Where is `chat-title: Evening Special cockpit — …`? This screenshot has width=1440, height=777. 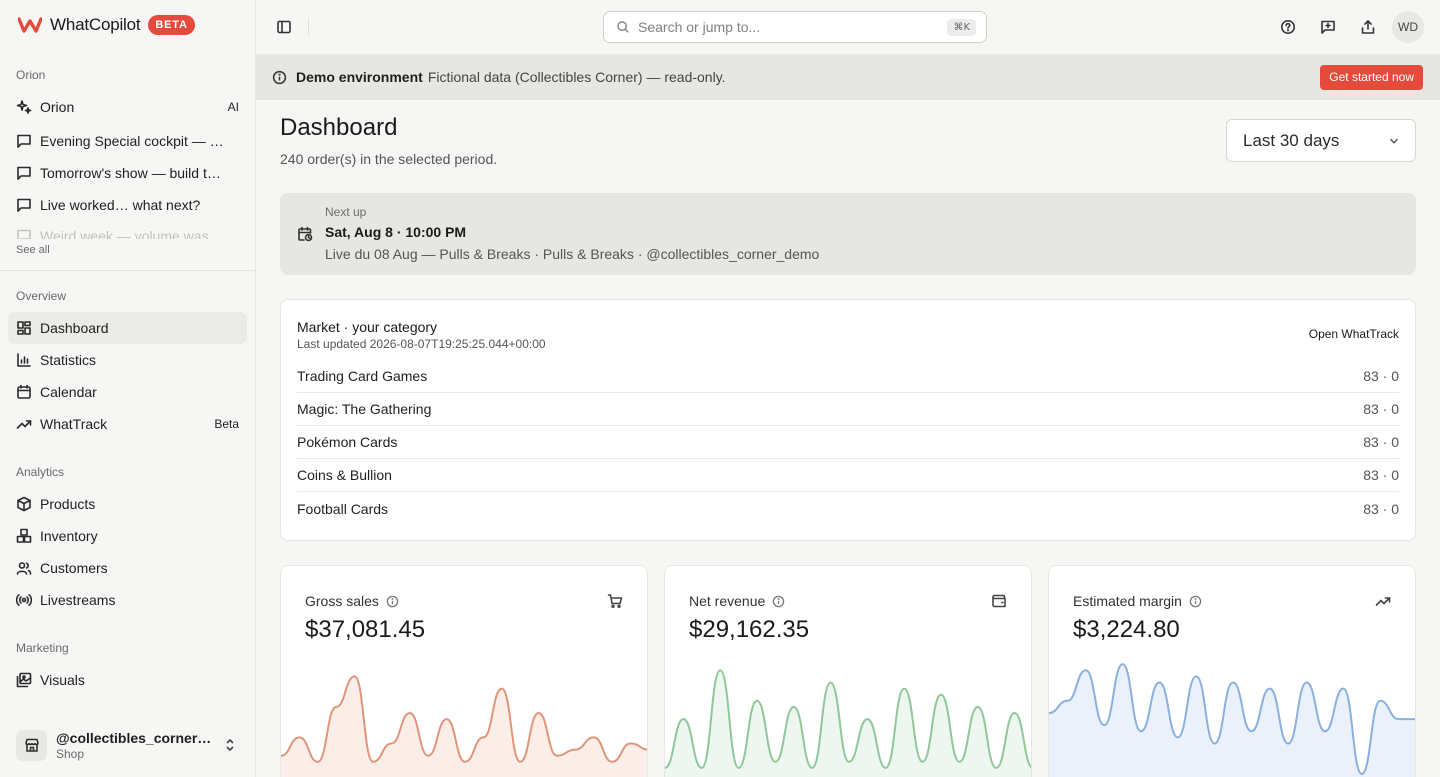 chat-title: Evening Special cockpit — … is located at coordinates (132, 141).